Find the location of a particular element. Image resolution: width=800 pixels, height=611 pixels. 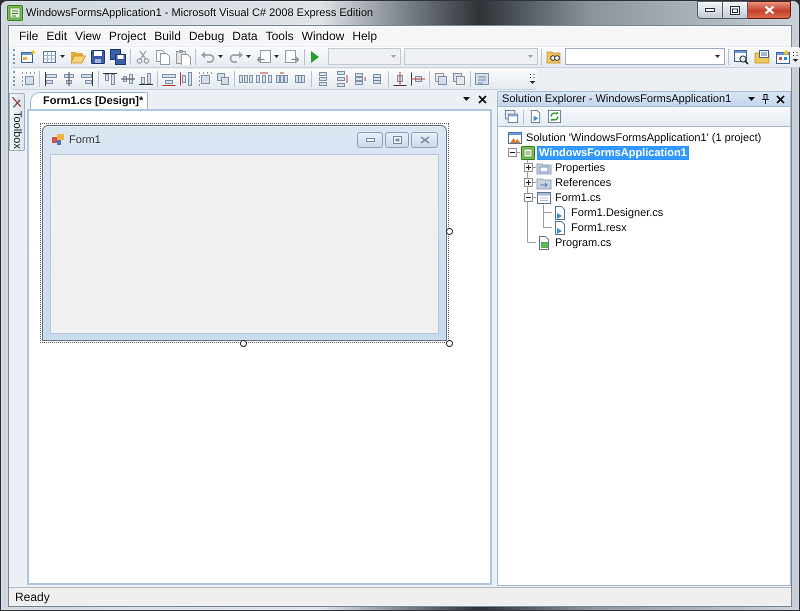

play-icon is located at coordinates (315, 57).